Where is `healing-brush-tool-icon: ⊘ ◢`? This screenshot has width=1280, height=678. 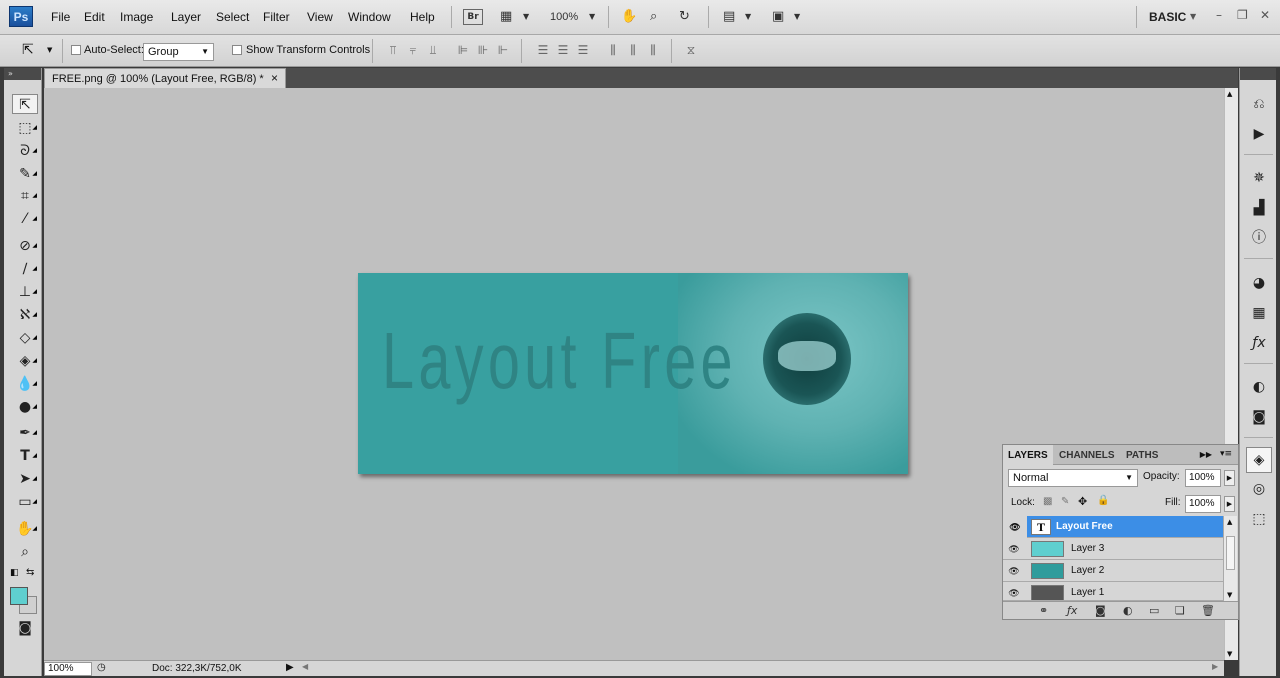
healing-brush-tool-icon: ⊘ ◢ is located at coordinates (25, 246).